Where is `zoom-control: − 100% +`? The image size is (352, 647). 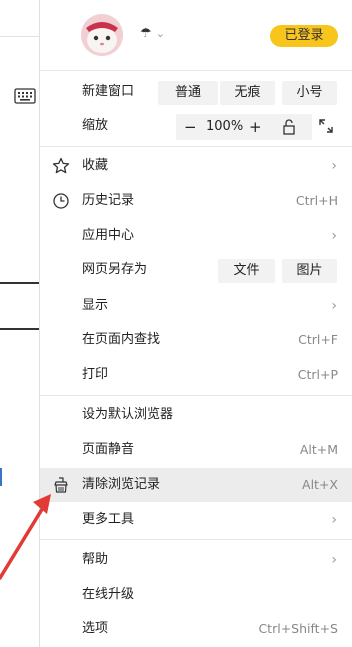
zoom-control: − 100% + is located at coordinates (244, 127).